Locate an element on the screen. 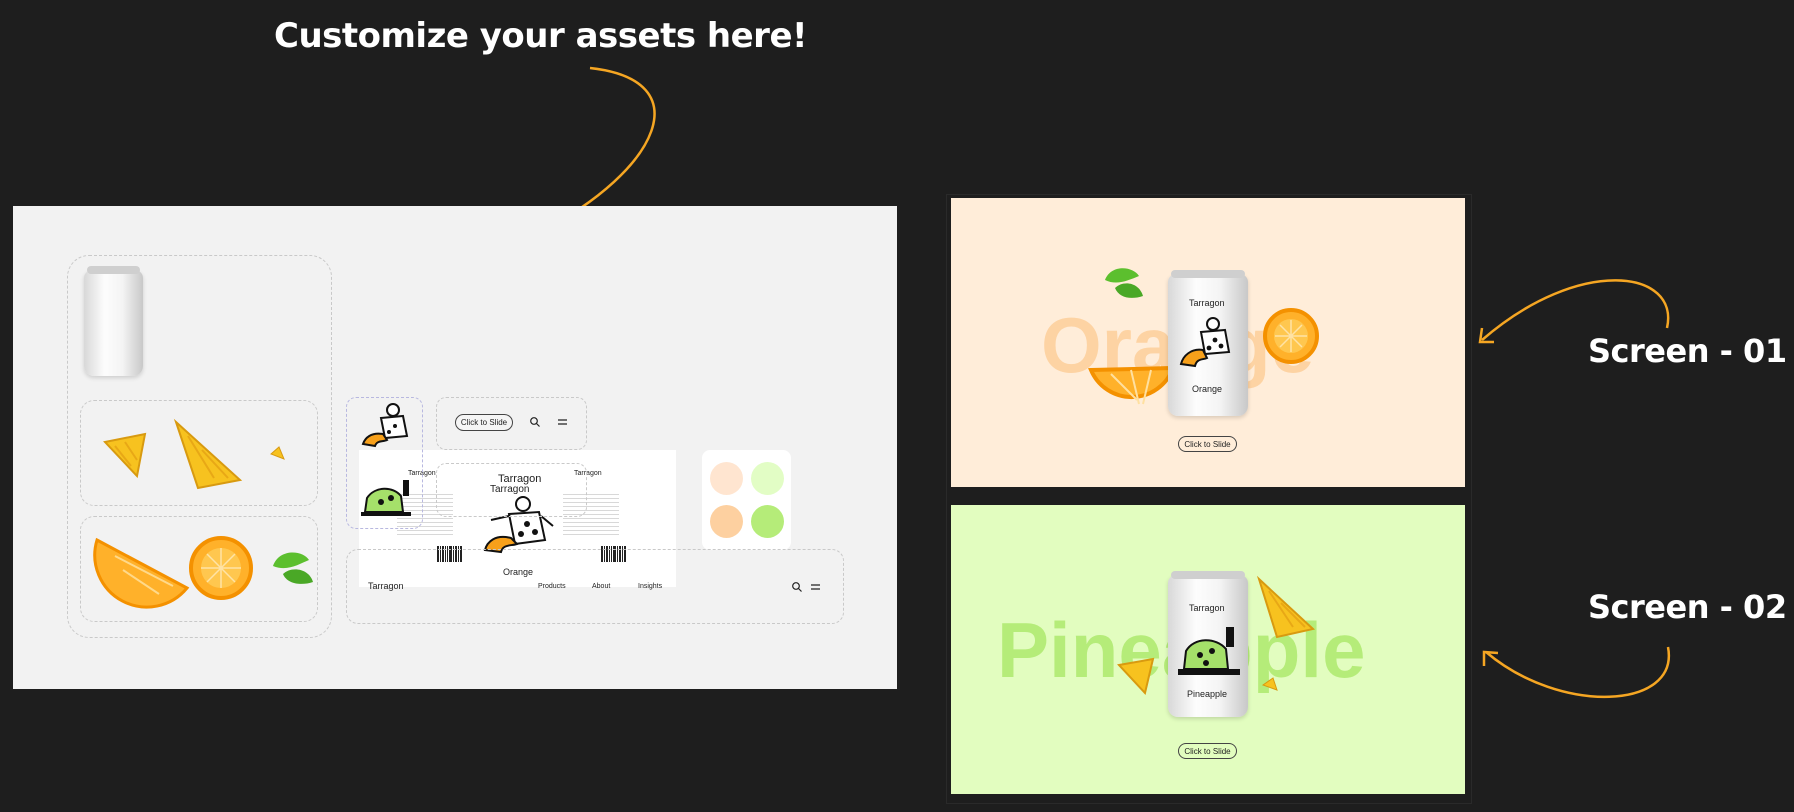 This screenshot has height=812, width=1794. character-orange-icon is located at coordinates (387, 427).